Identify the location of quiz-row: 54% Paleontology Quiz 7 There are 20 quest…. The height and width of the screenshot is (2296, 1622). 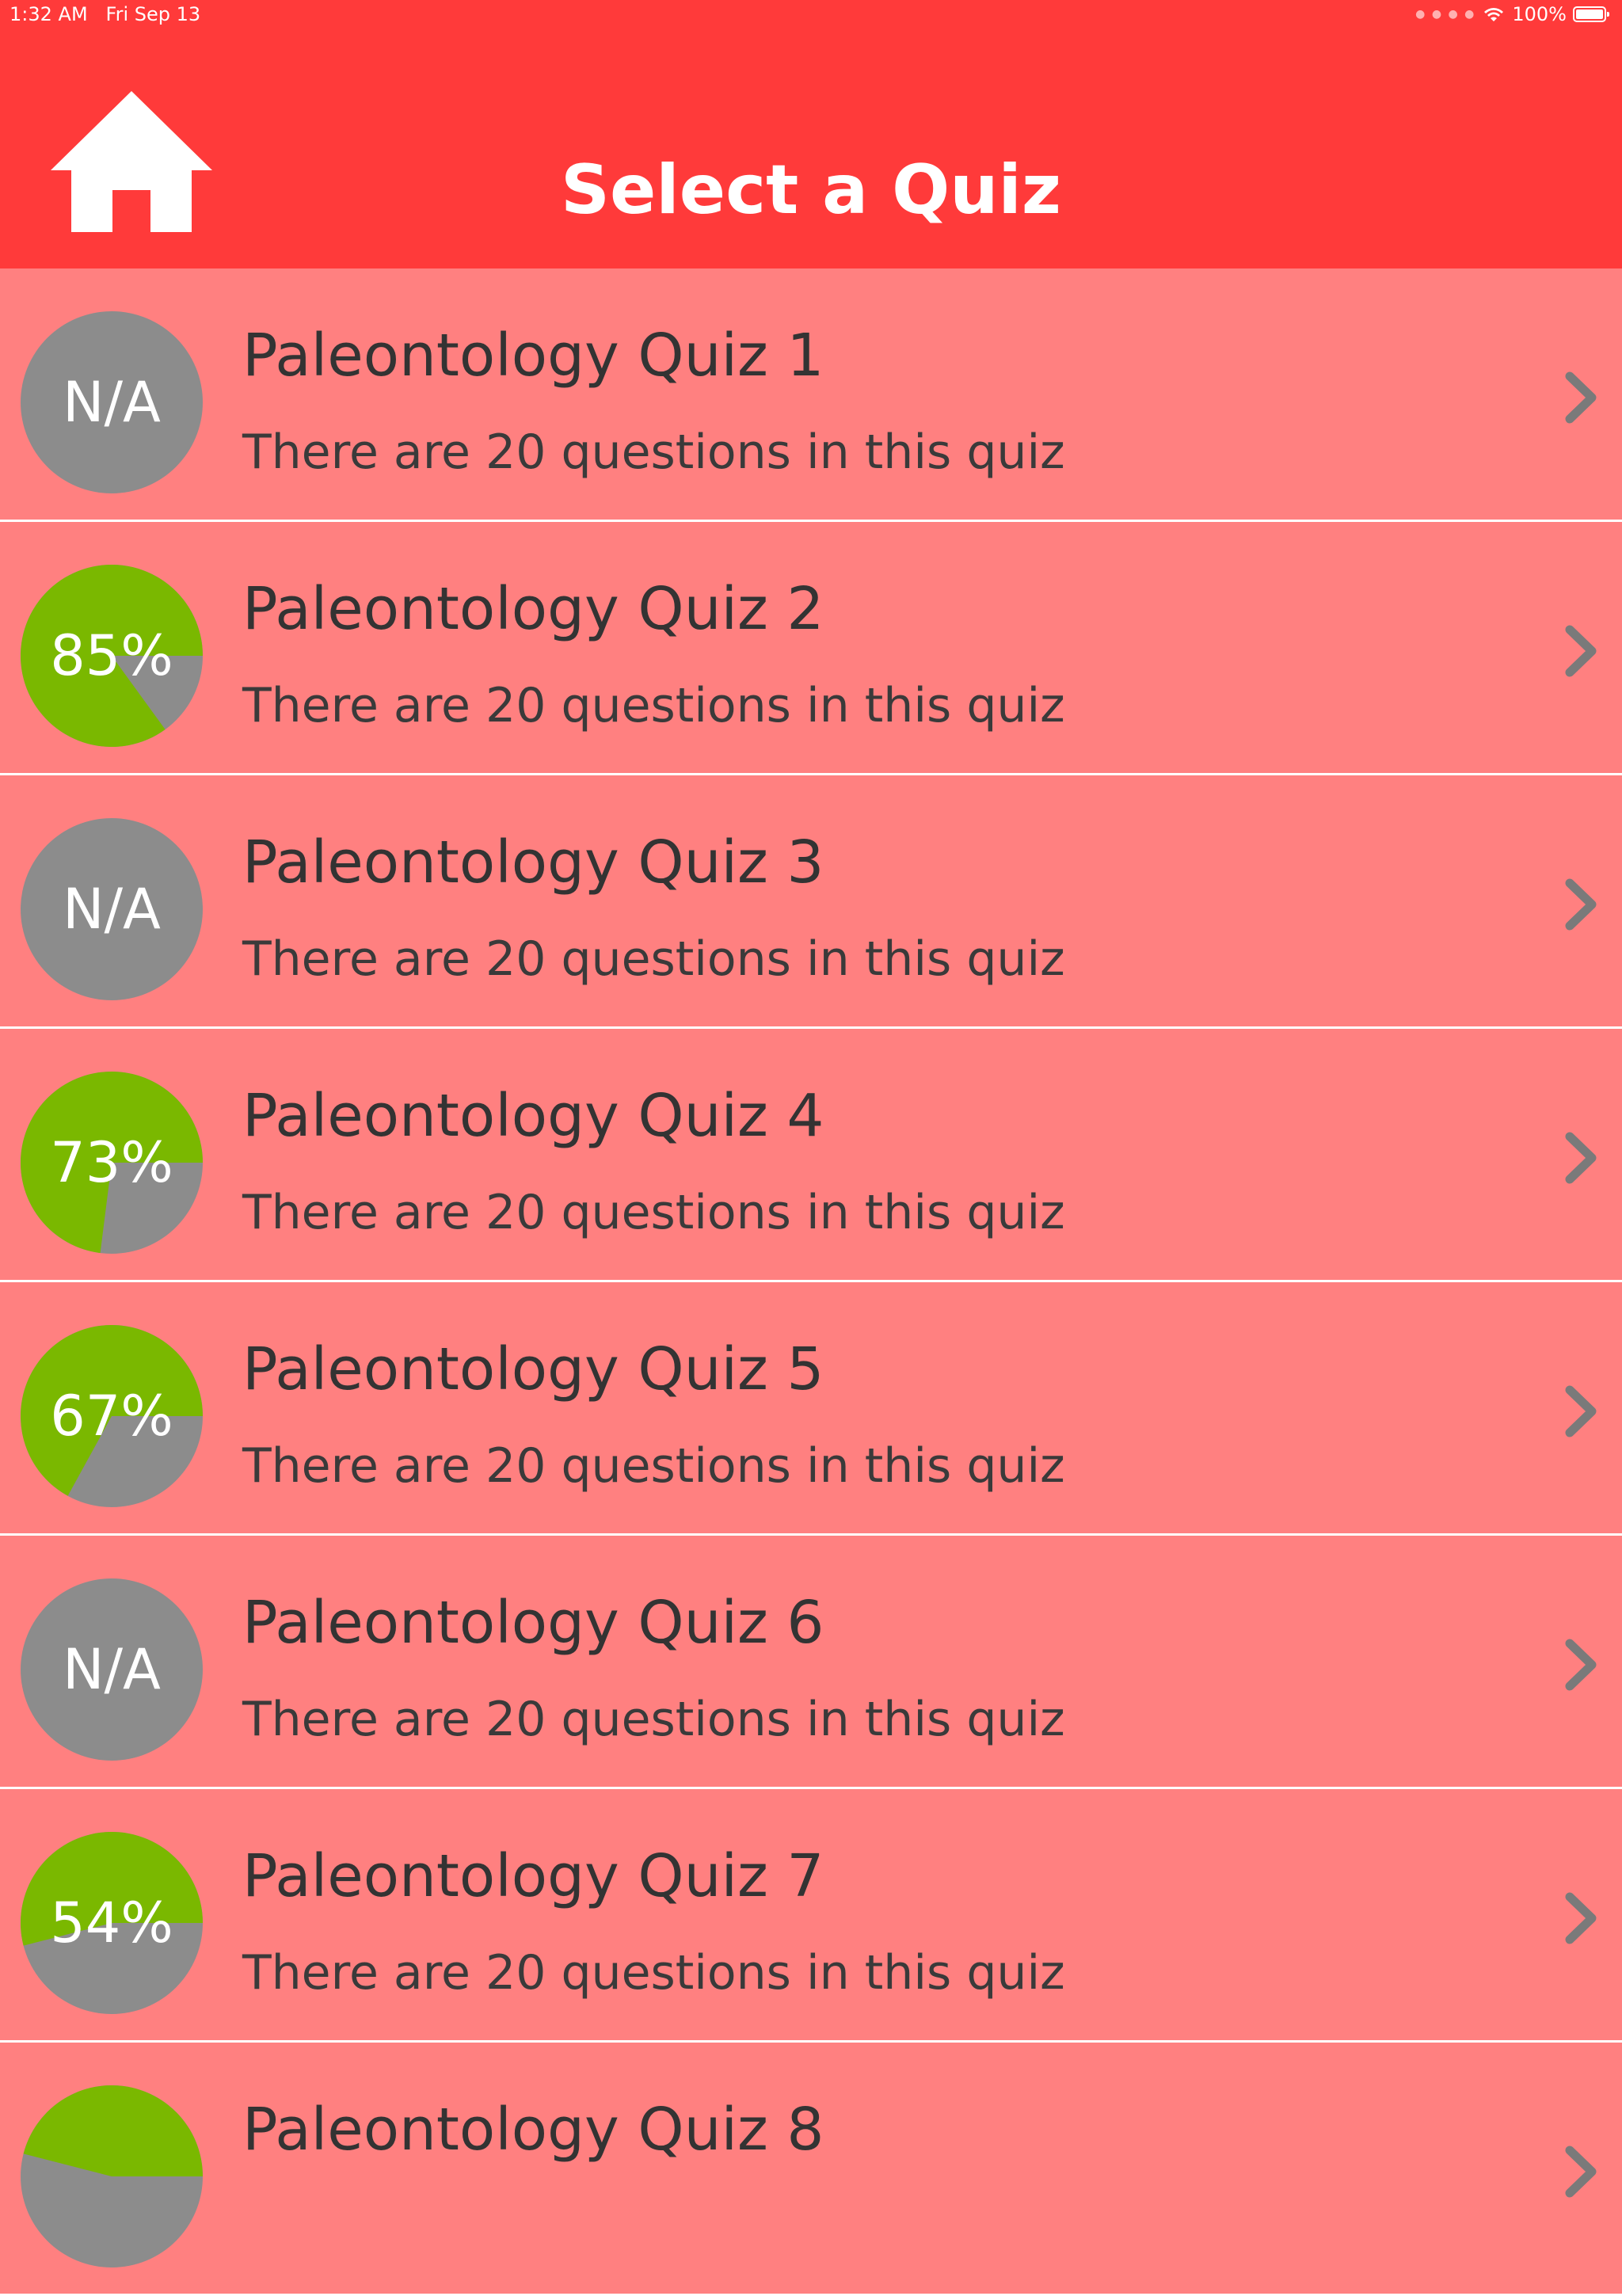
(811, 1916).